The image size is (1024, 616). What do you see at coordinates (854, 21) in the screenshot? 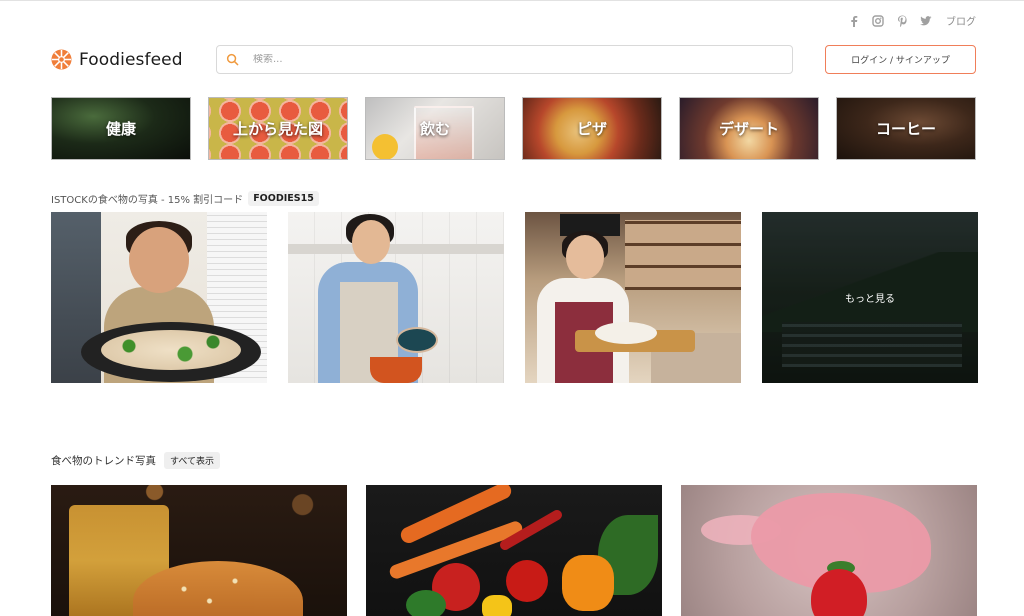
I see `facebook-icon` at bounding box center [854, 21].